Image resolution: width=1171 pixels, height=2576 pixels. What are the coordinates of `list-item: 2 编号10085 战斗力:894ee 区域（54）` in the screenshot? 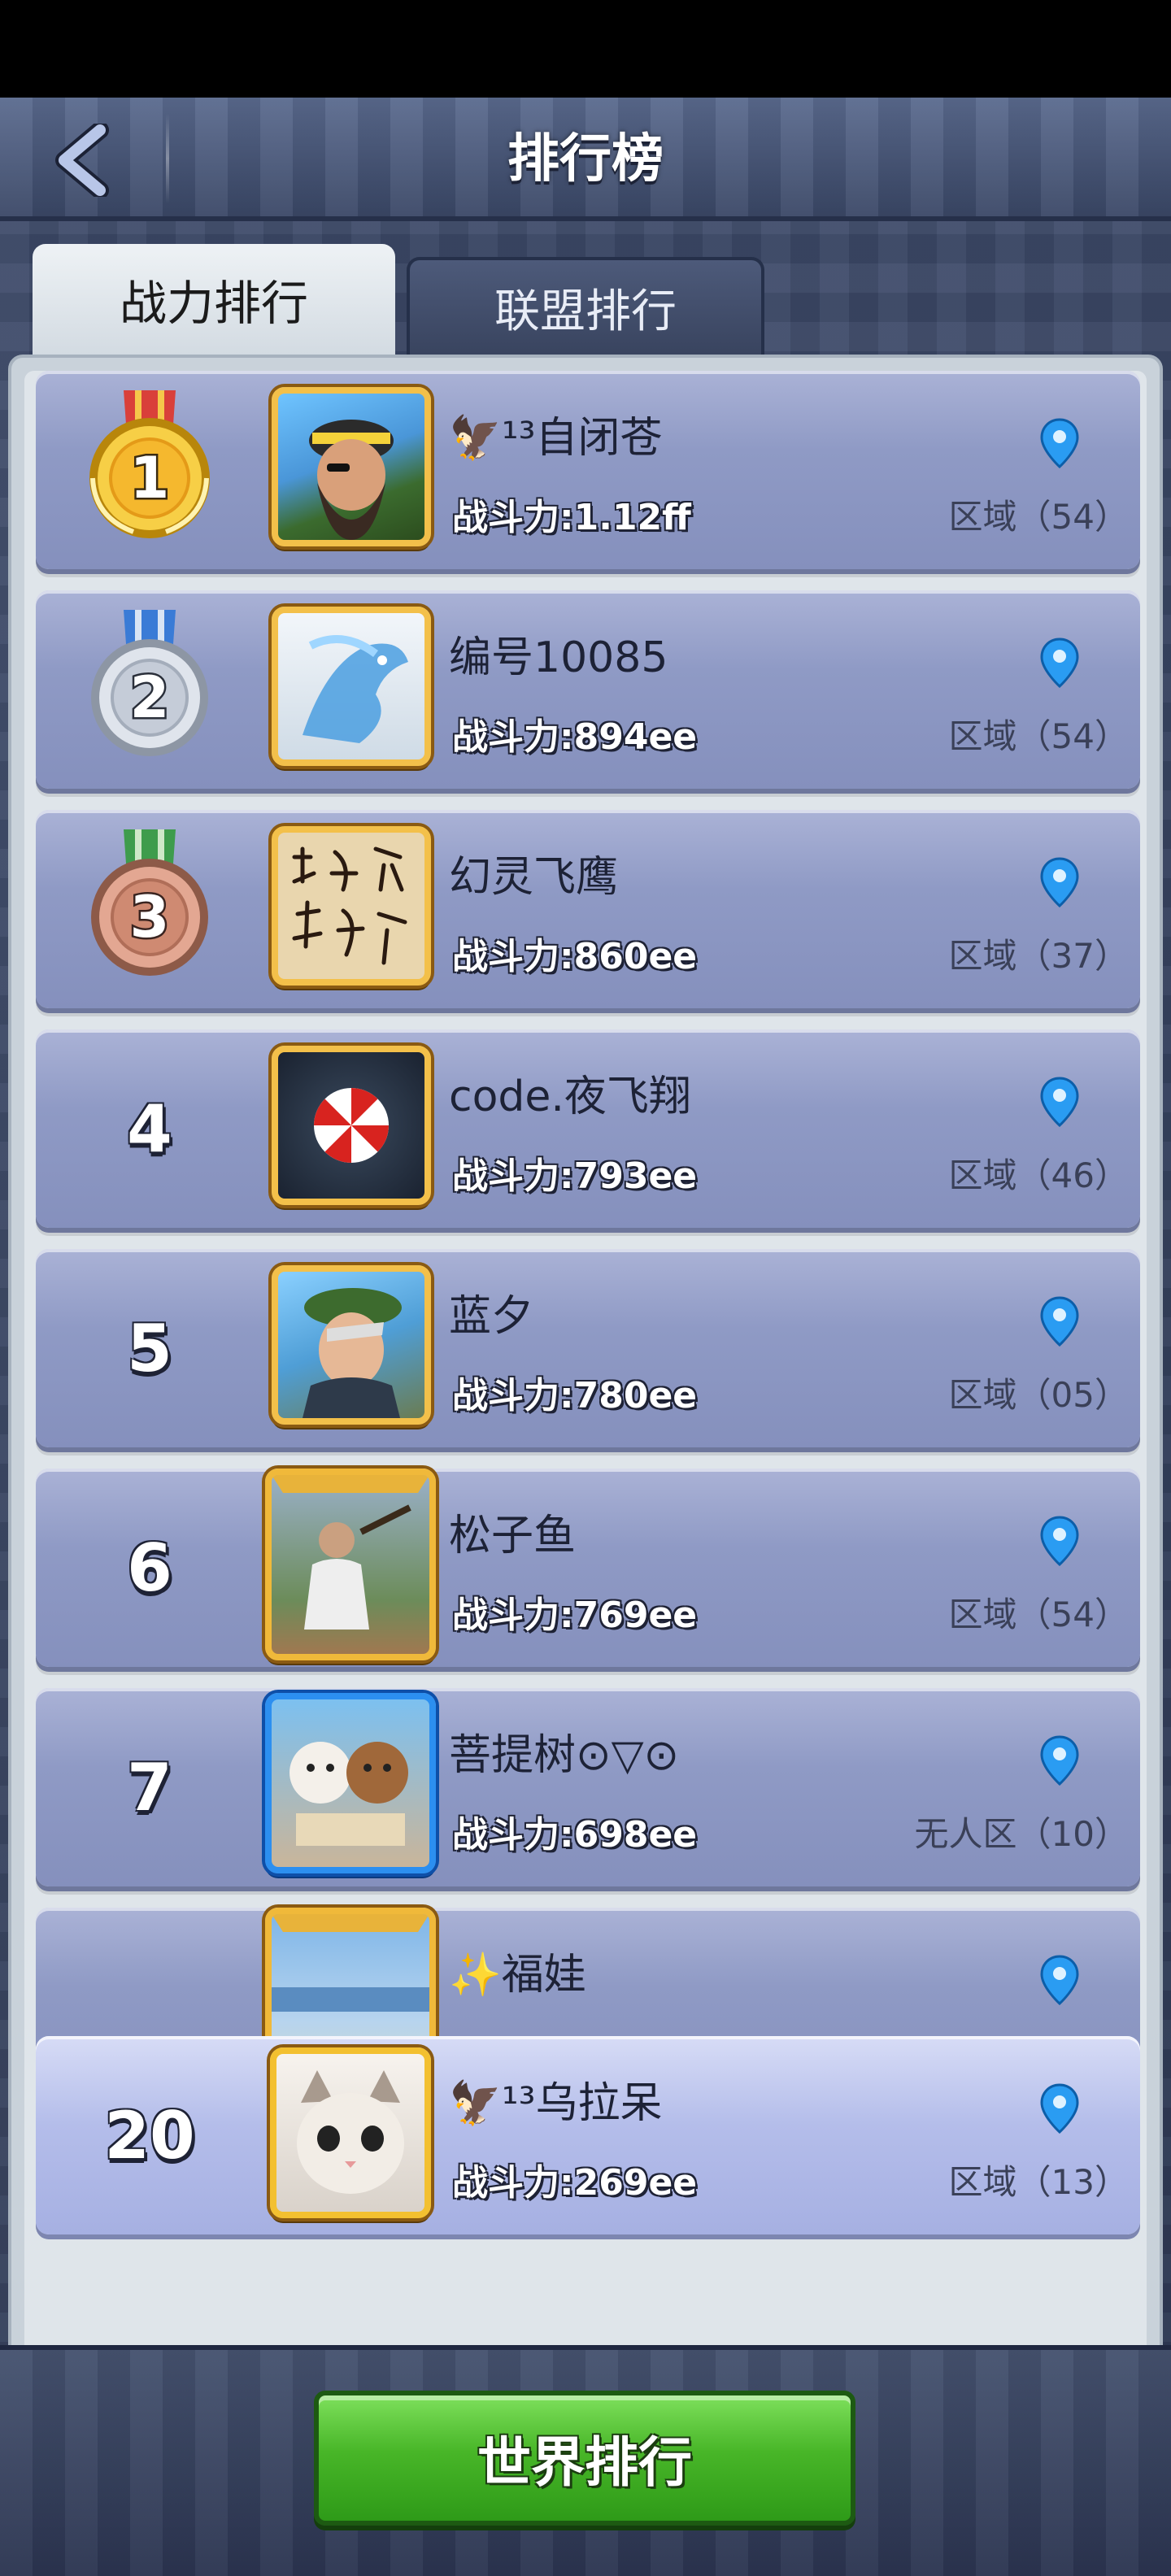 It's located at (588, 690).